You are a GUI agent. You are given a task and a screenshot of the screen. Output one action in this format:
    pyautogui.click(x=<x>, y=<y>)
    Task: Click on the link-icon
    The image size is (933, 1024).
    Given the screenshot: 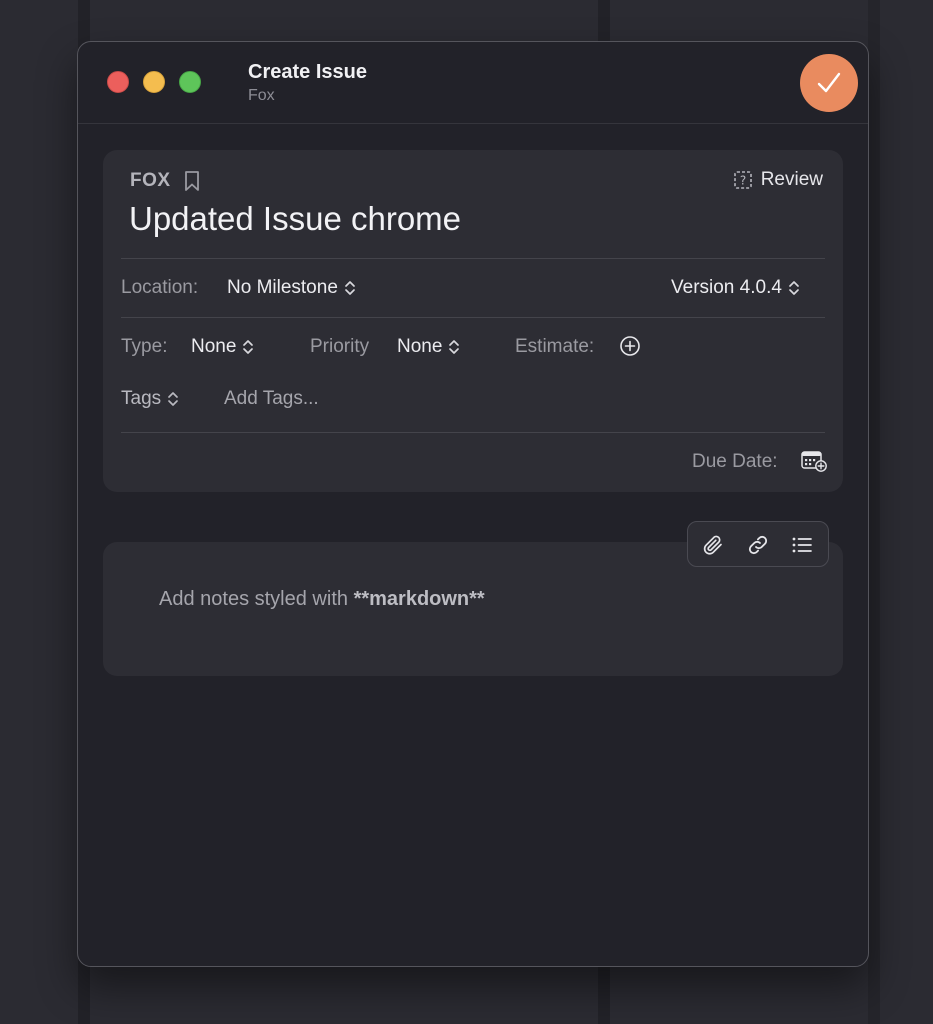 What is the action you would take?
    pyautogui.click(x=758, y=545)
    